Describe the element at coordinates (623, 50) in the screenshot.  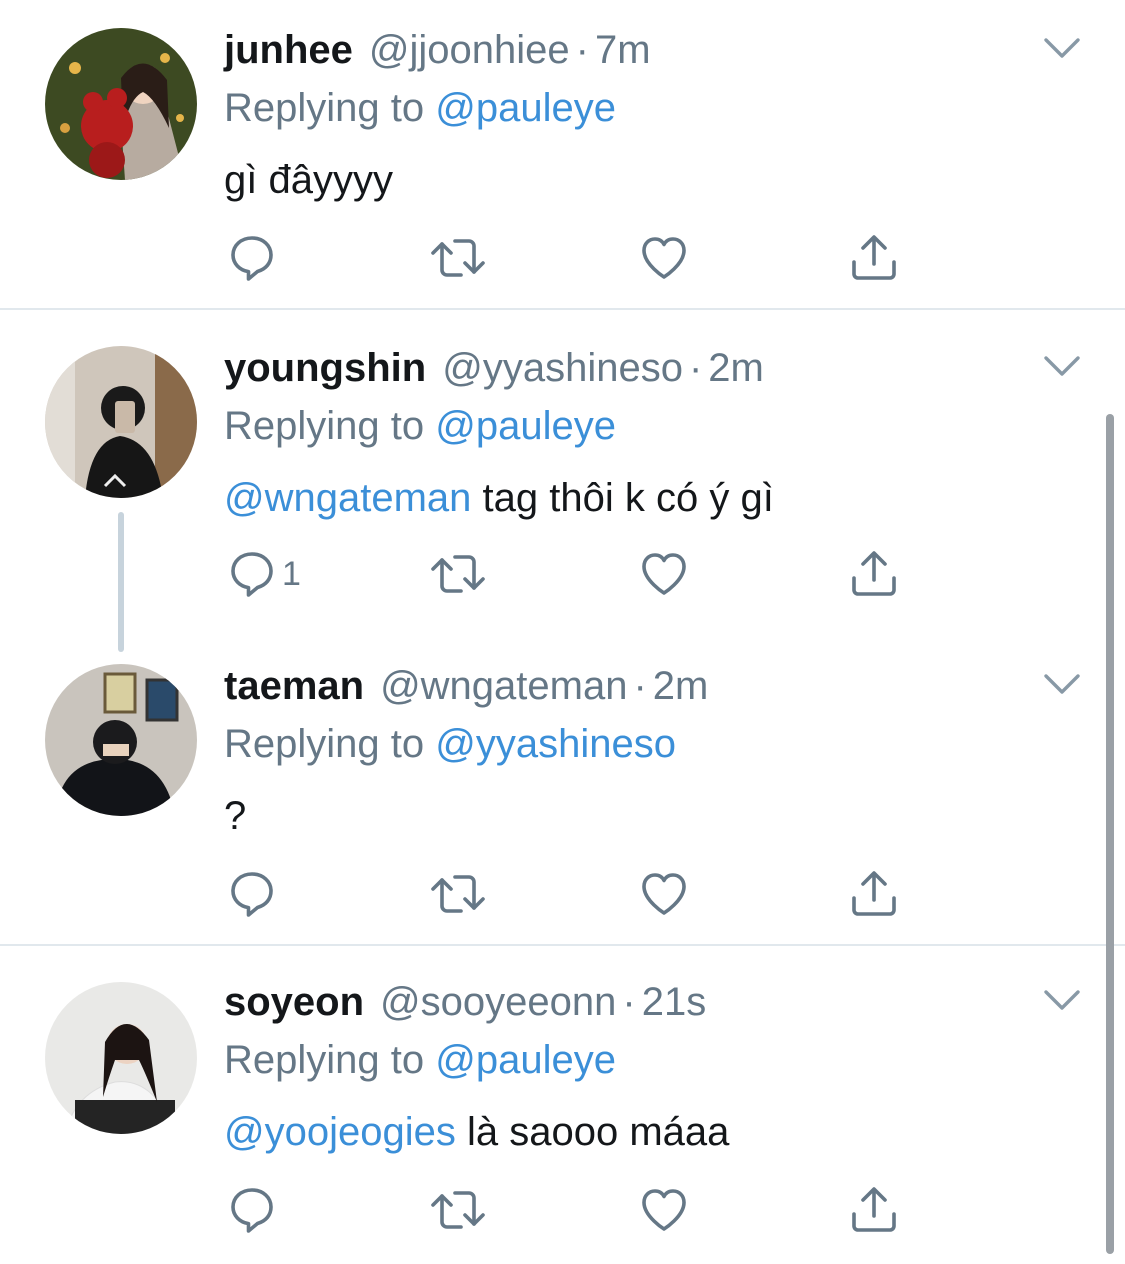
I see `timestamp: 7m` at that location.